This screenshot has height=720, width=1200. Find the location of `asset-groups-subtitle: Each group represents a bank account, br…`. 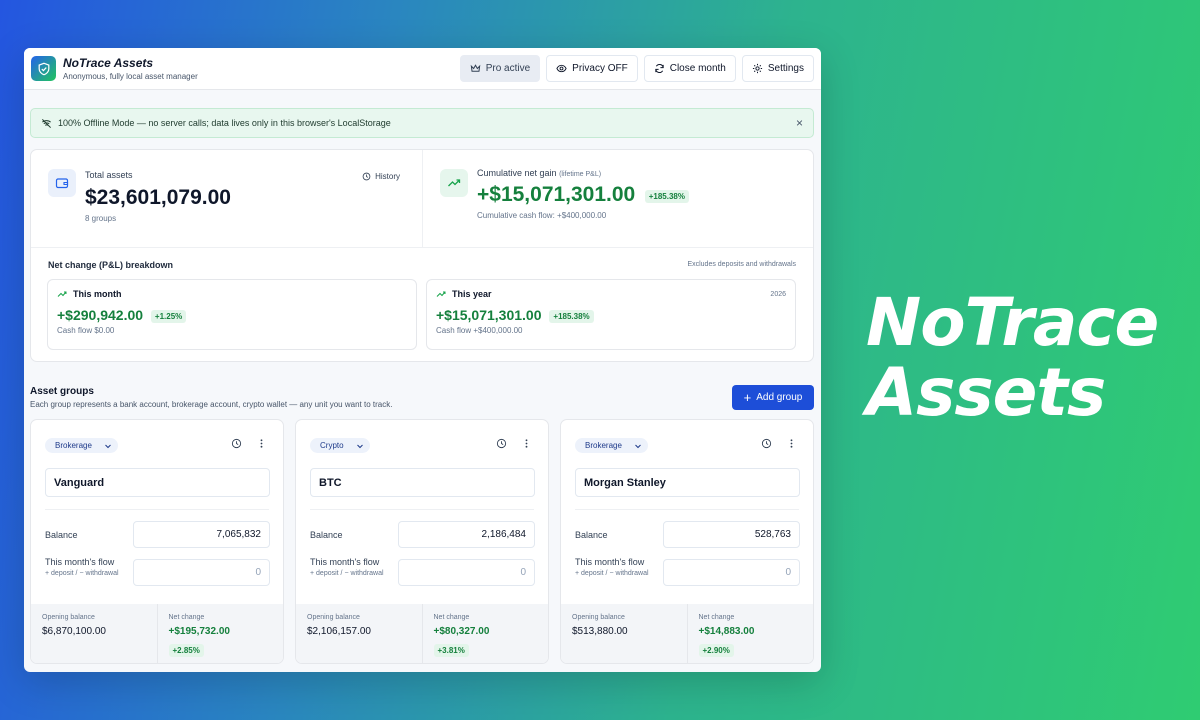

asset-groups-subtitle: Each group represents a bank account, br… is located at coordinates (211, 404).